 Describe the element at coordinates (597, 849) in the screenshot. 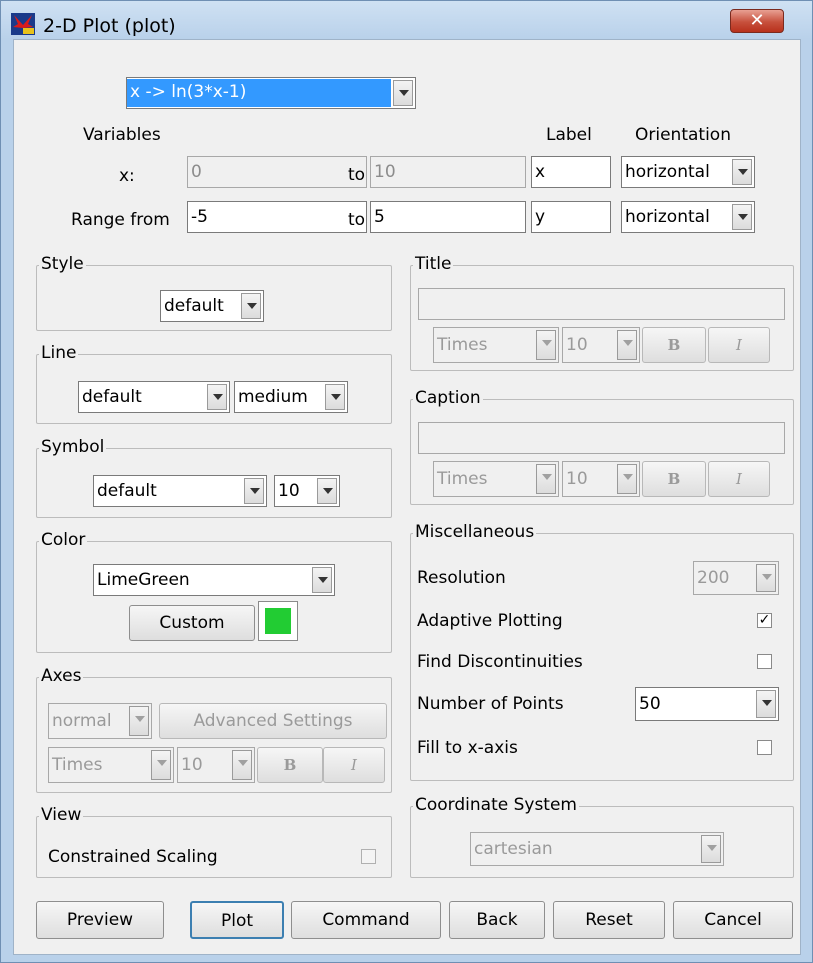

I see `coordinate-system-select: cartesian` at that location.